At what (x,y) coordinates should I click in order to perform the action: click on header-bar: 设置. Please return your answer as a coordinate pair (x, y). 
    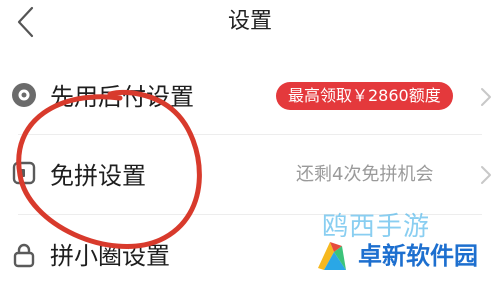
    Looking at the image, I should click on (250, 22).